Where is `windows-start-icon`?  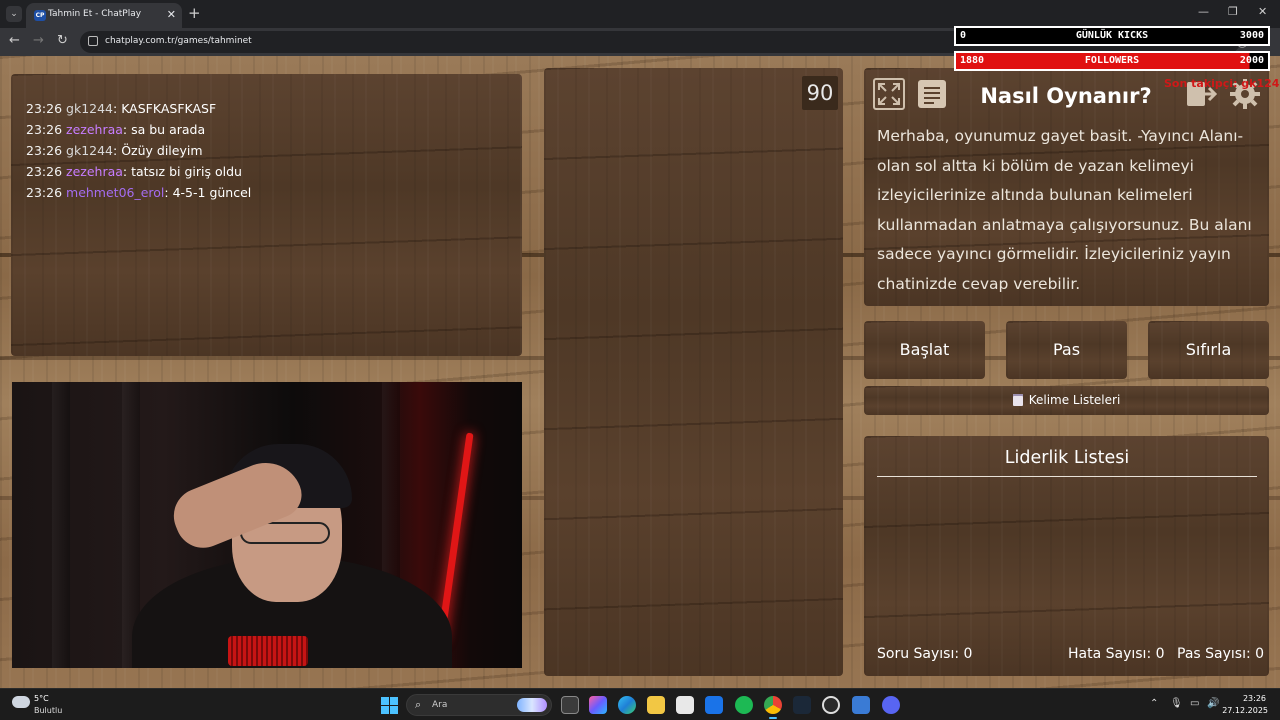
windows-start-icon is located at coordinates (389, 705).